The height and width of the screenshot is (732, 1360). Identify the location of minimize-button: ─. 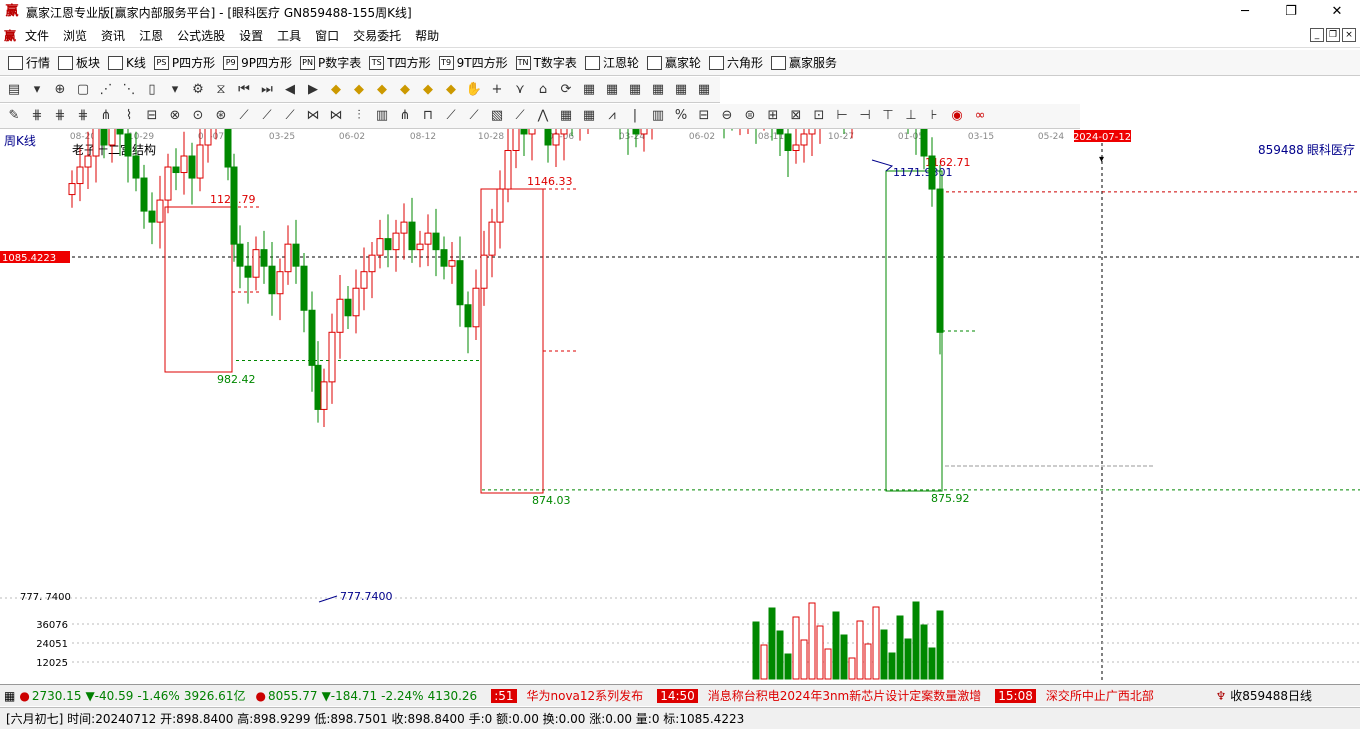
(1245, 12).